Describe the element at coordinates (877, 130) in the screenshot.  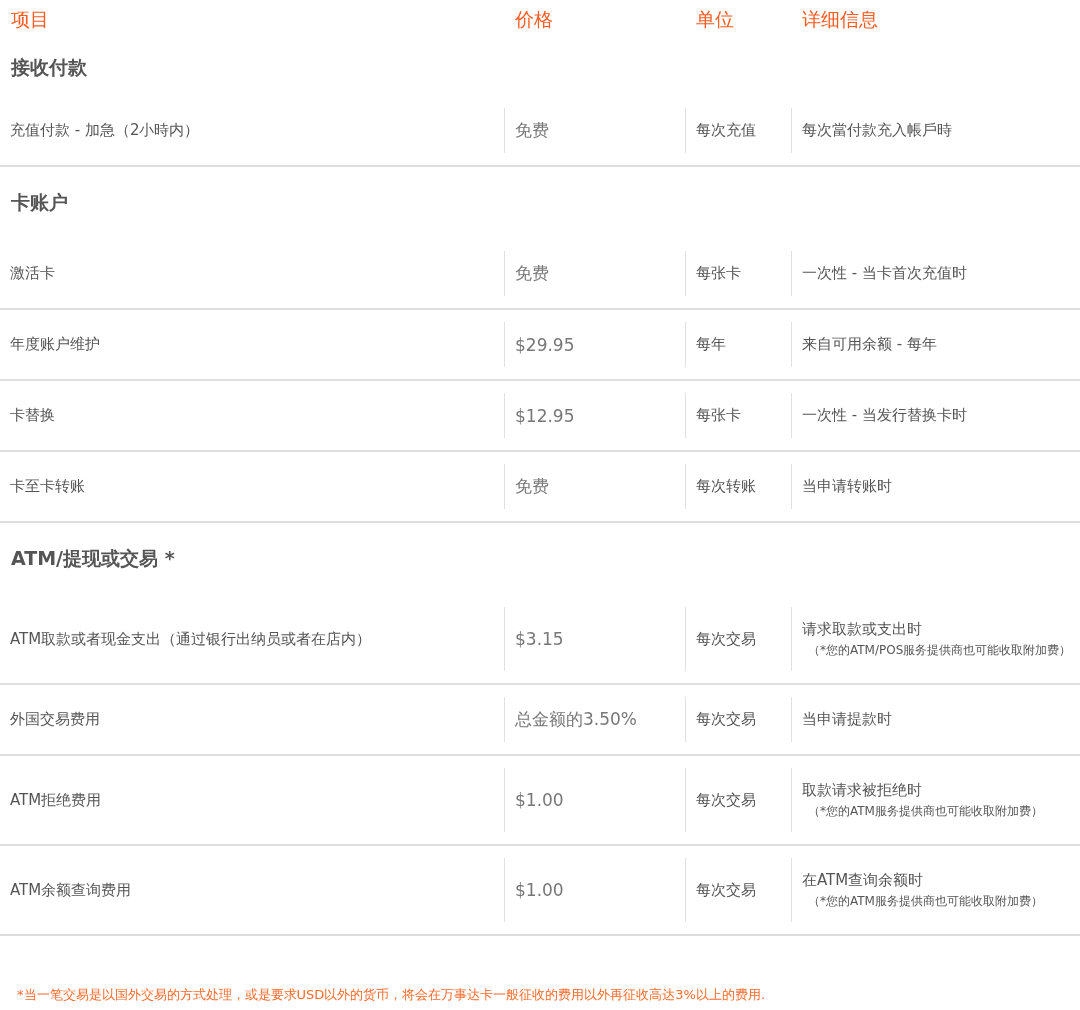
I see `detail-text: 每次當付款充入帳戶時` at that location.